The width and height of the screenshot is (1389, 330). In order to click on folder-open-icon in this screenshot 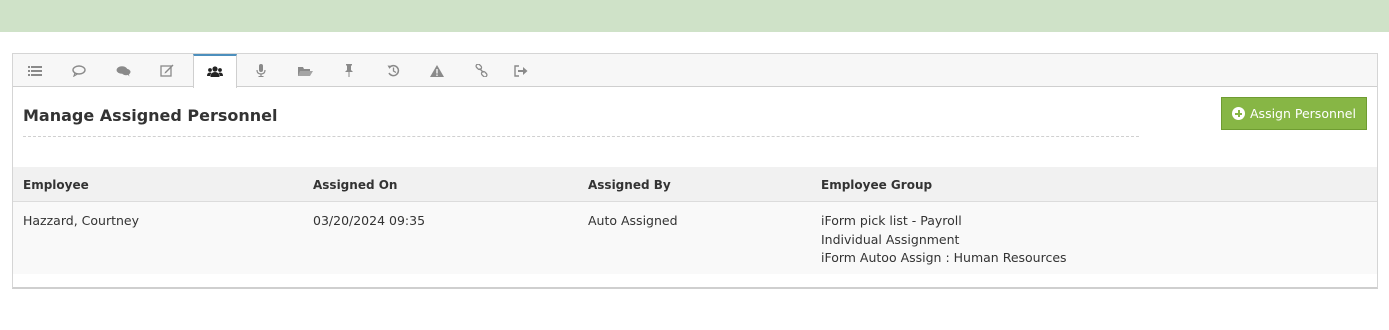, I will do `click(305, 71)`.